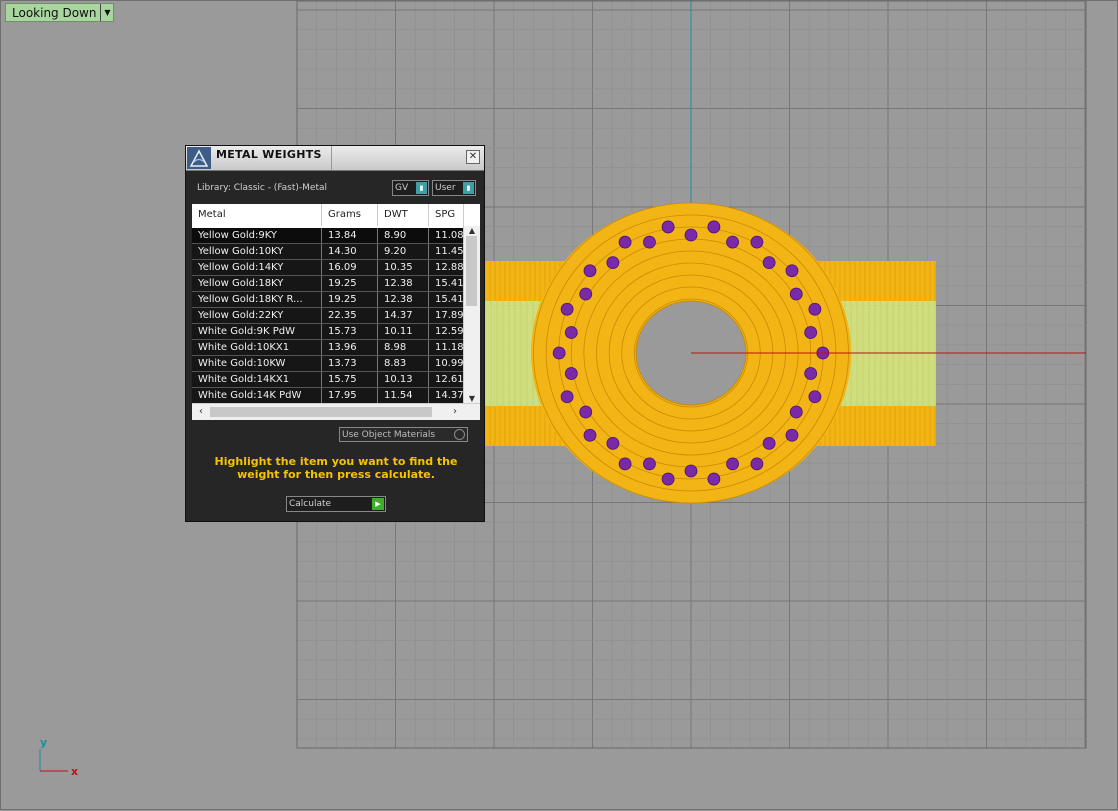  I want to click on column-header-grams: Grams, so click(350, 215).